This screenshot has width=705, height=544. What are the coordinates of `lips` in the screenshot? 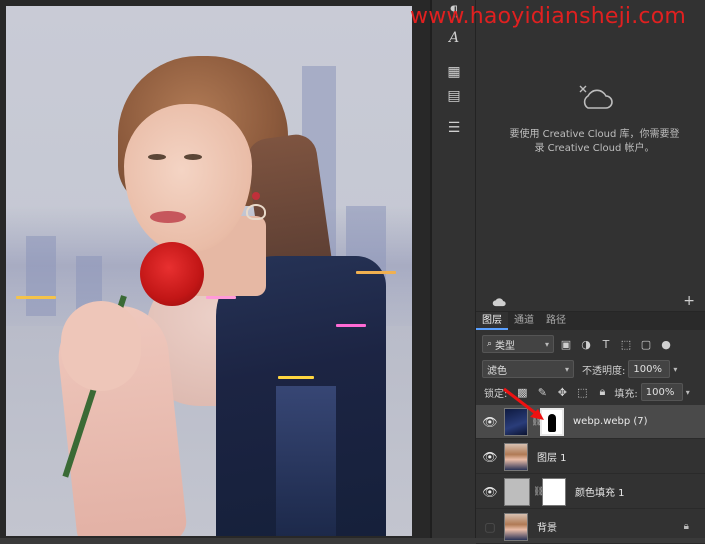 It's located at (168, 217).